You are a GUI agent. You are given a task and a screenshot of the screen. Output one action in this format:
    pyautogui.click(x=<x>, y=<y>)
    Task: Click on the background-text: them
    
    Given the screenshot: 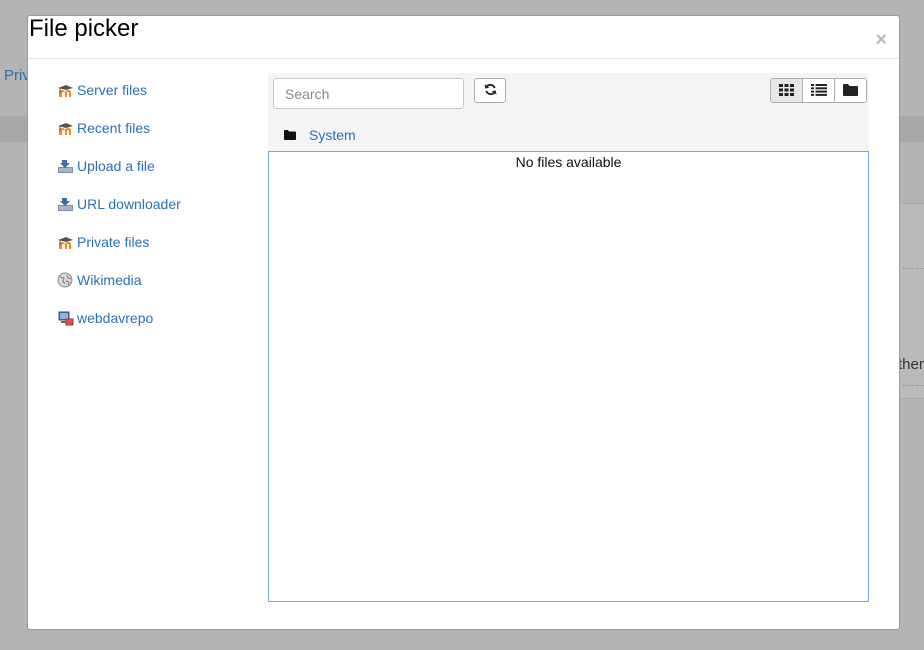 What is the action you would take?
    pyautogui.click(x=911, y=364)
    